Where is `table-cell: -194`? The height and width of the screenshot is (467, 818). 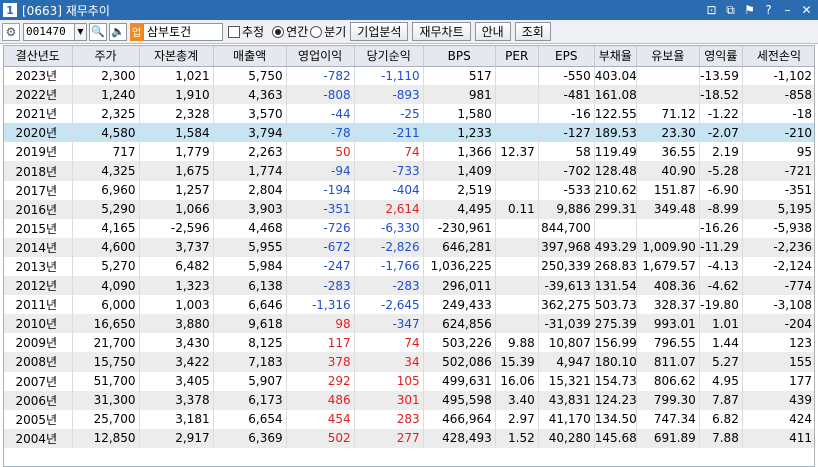
table-cell: -194 is located at coordinates (320, 190).